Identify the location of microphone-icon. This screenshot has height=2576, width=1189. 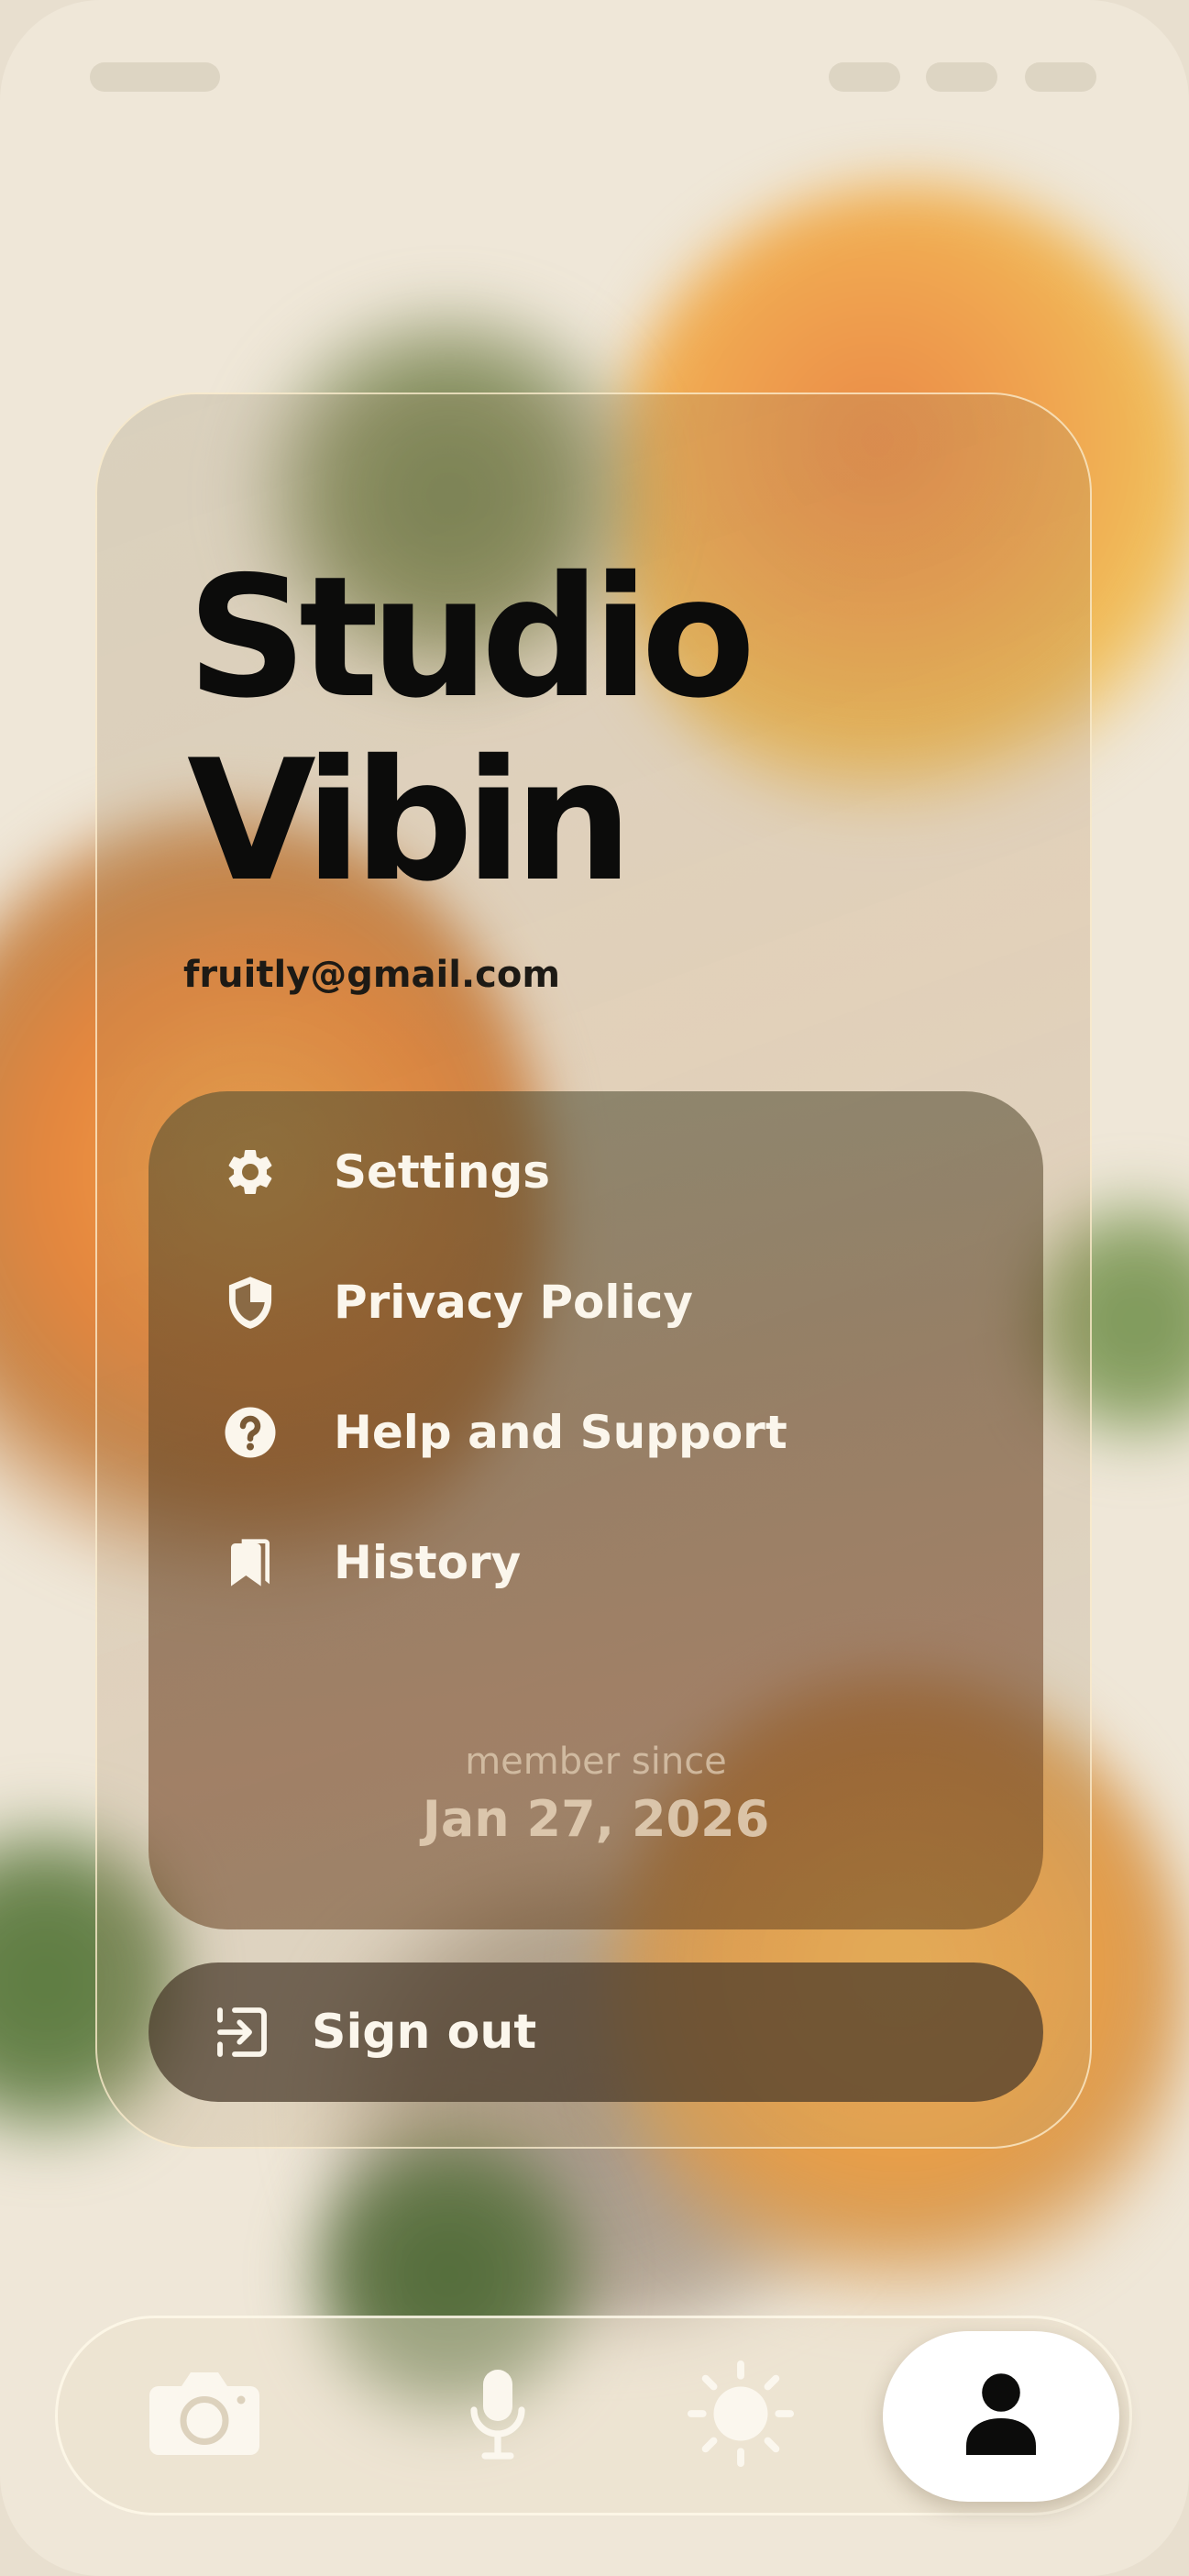
(497, 2416).